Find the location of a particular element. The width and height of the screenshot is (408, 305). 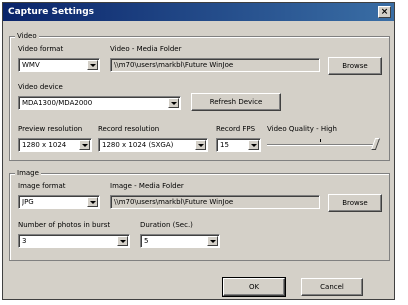

image-format-select: JPG is located at coordinates (59, 202).